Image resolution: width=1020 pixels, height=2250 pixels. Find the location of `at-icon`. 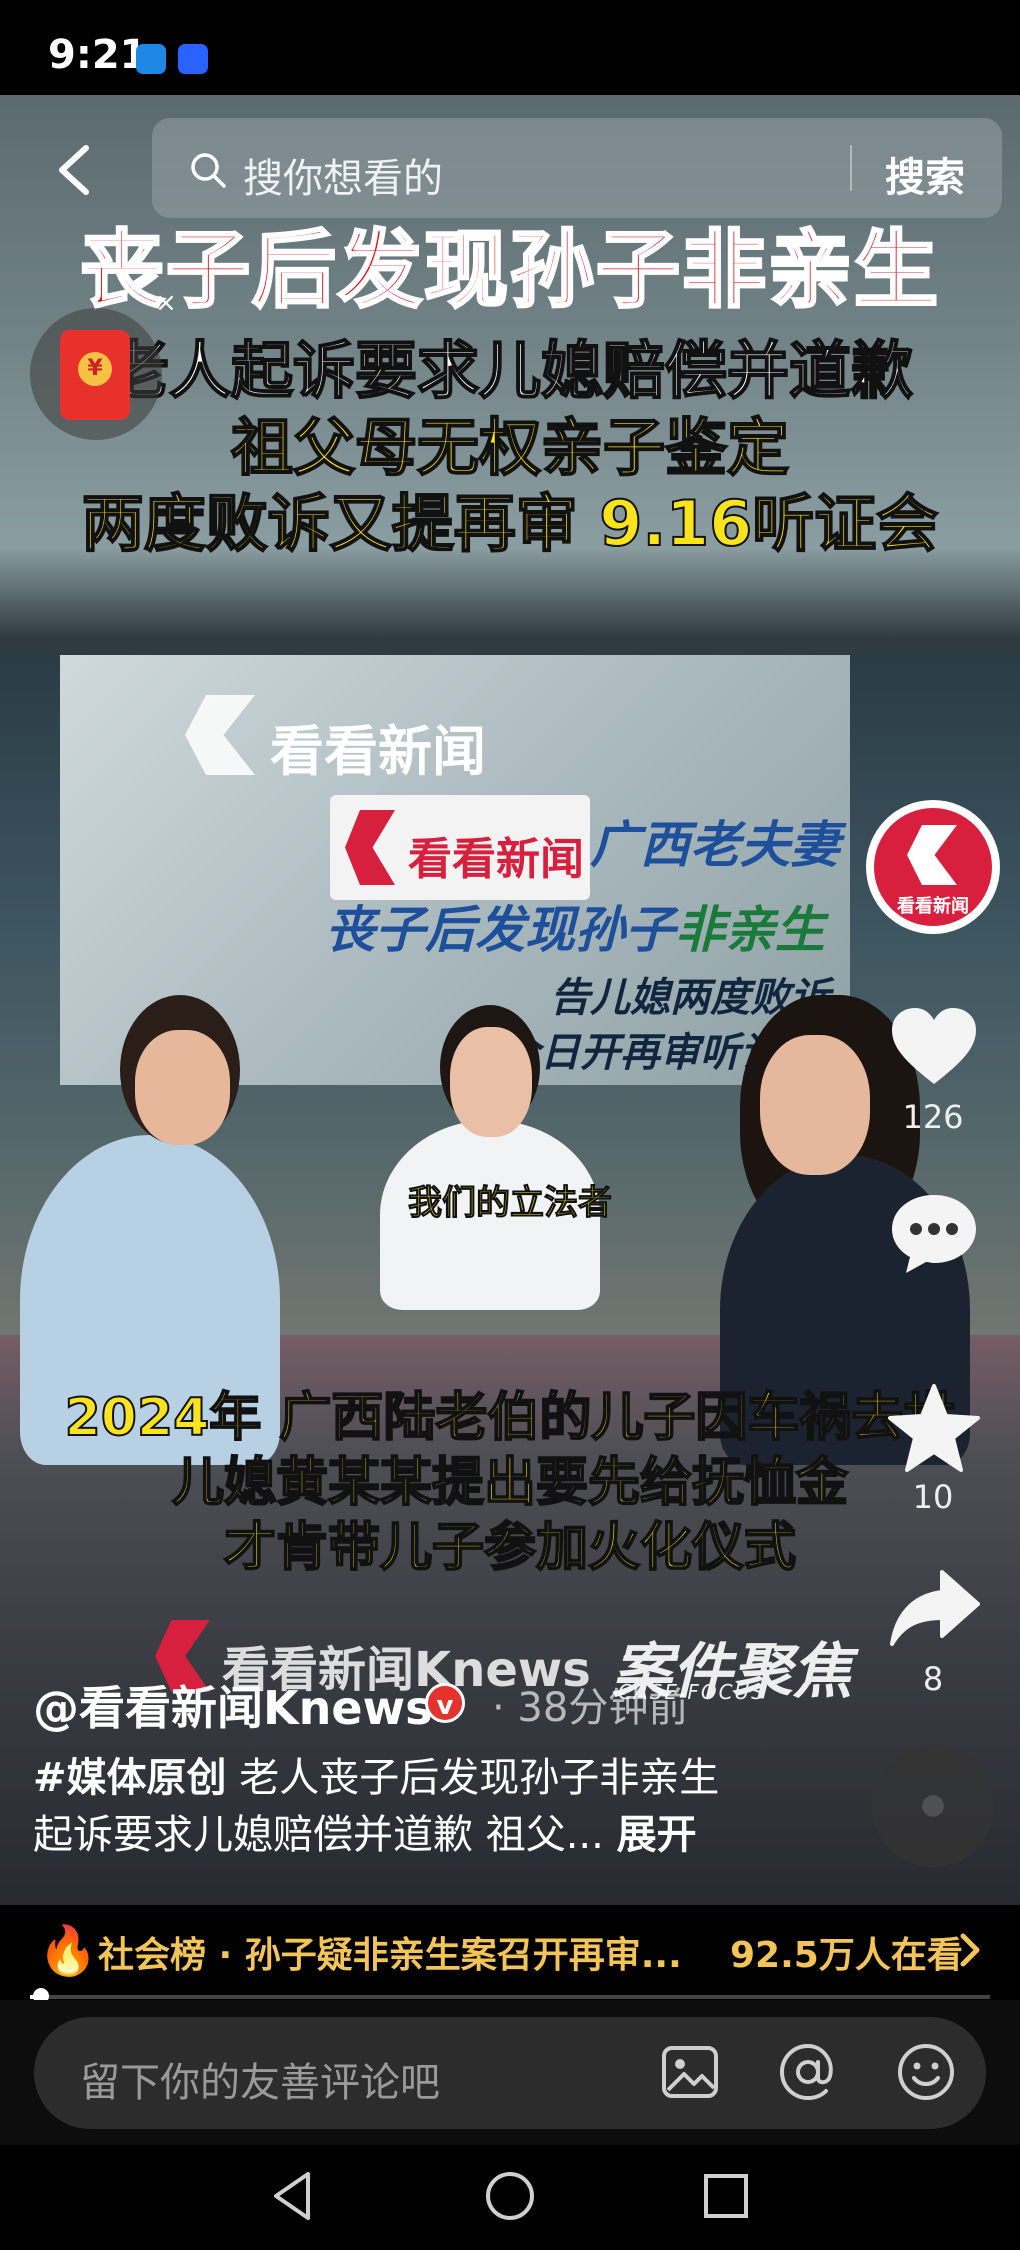

at-icon is located at coordinates (808, 2072).